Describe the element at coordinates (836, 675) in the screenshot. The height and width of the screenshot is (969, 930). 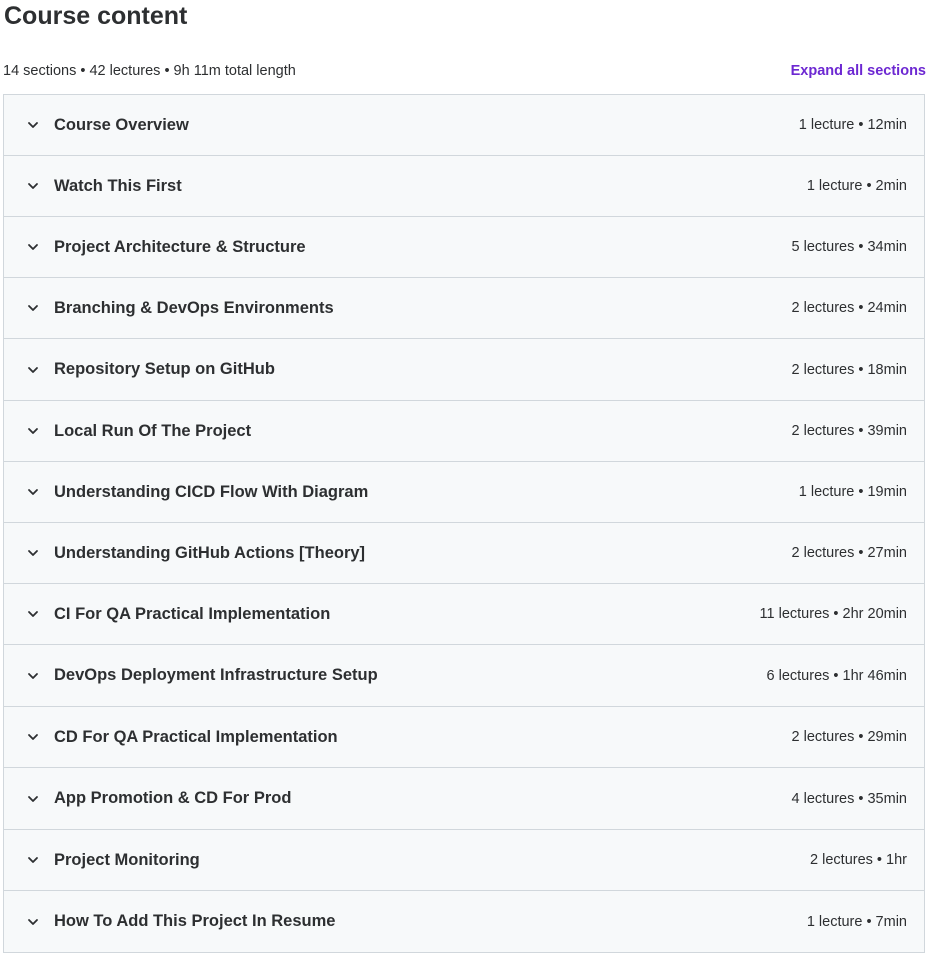
I see `section-meta: 6 lectures • 1hr 46min` at that location.